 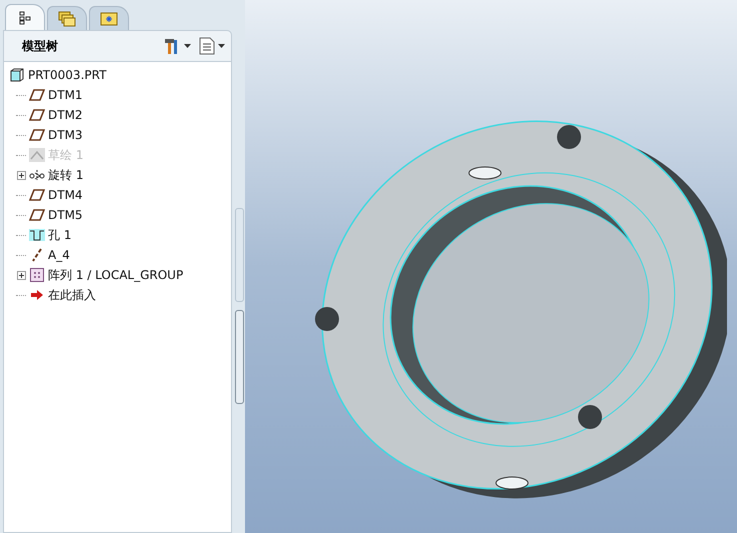 I want to click on show-dropdown, so click(x=212, y=46).